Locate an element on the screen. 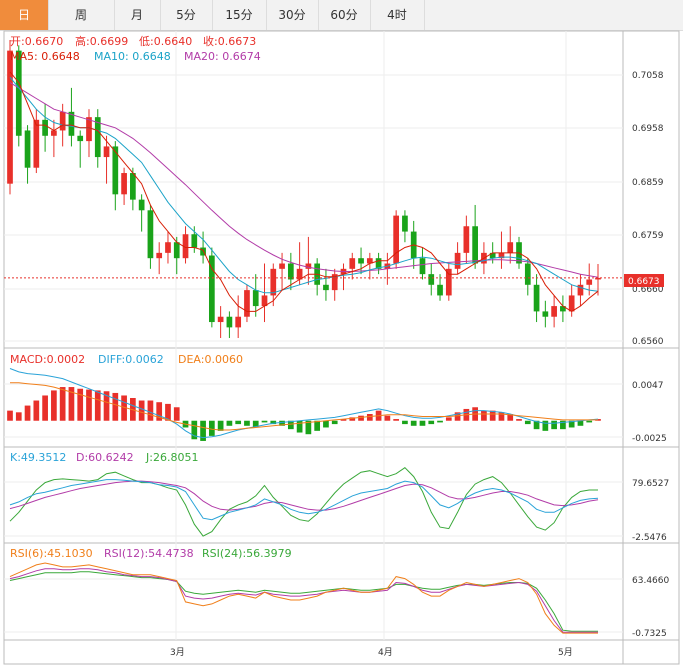 Image resolution: width=683 pixels, height=670 pixels. price-tick-label: 0.6958 is located at coordinates (648, 129).